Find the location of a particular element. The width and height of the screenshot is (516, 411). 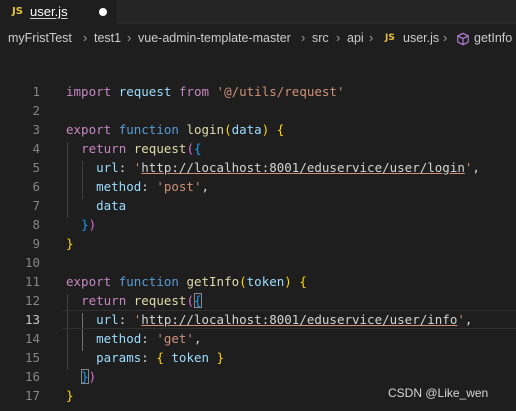

code-token: ' is located at coordinates (461, 319).